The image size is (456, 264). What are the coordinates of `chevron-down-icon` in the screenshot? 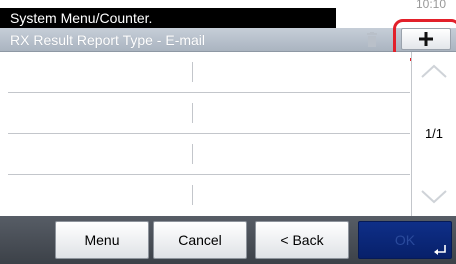 It's located at (434, 197).